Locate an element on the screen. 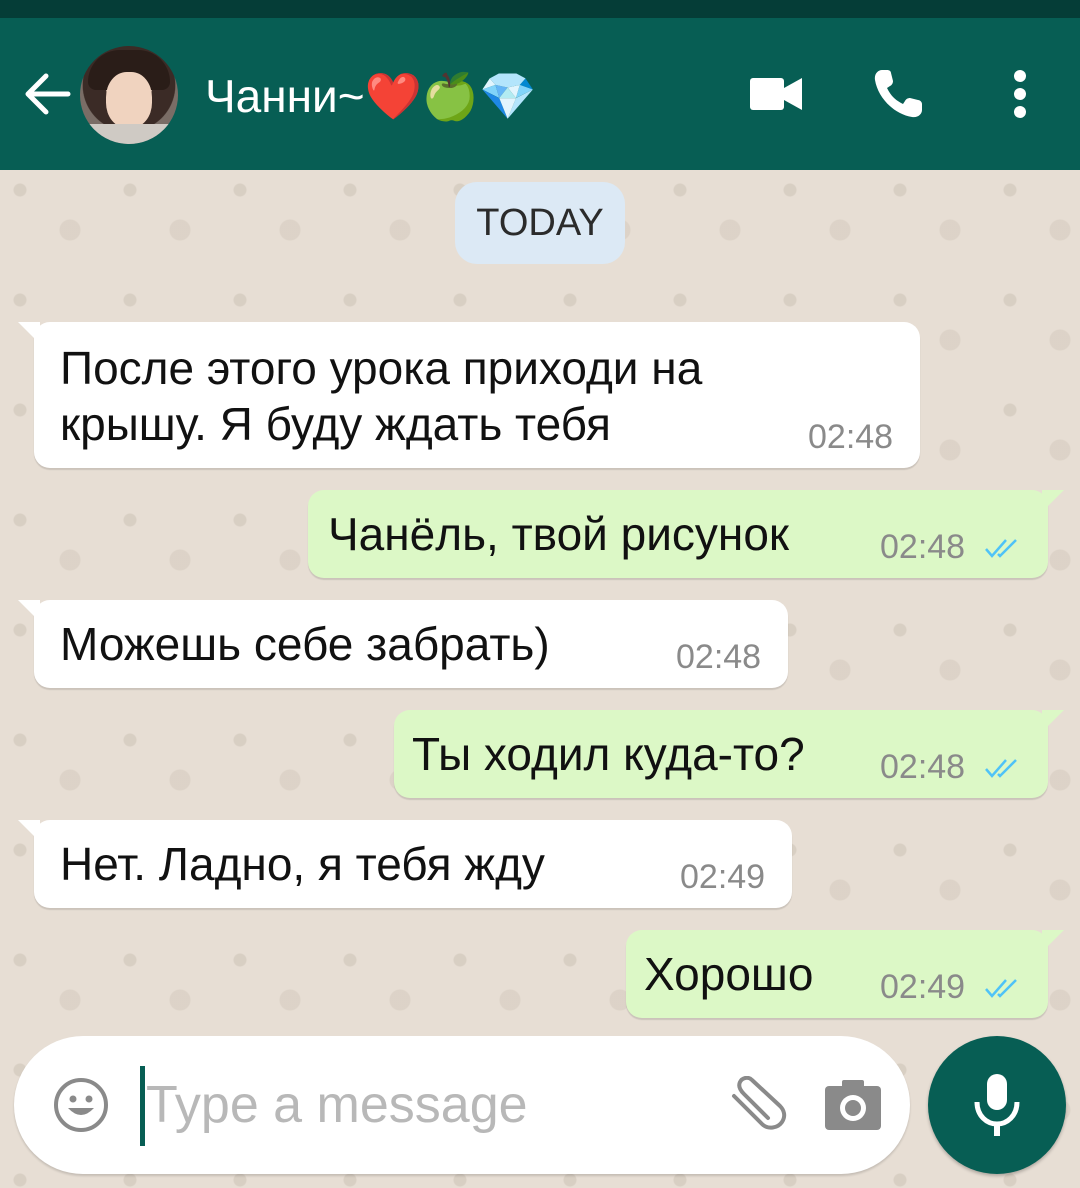  message-text: Ты ходил куда-то? is located at coordinates (608, 754).